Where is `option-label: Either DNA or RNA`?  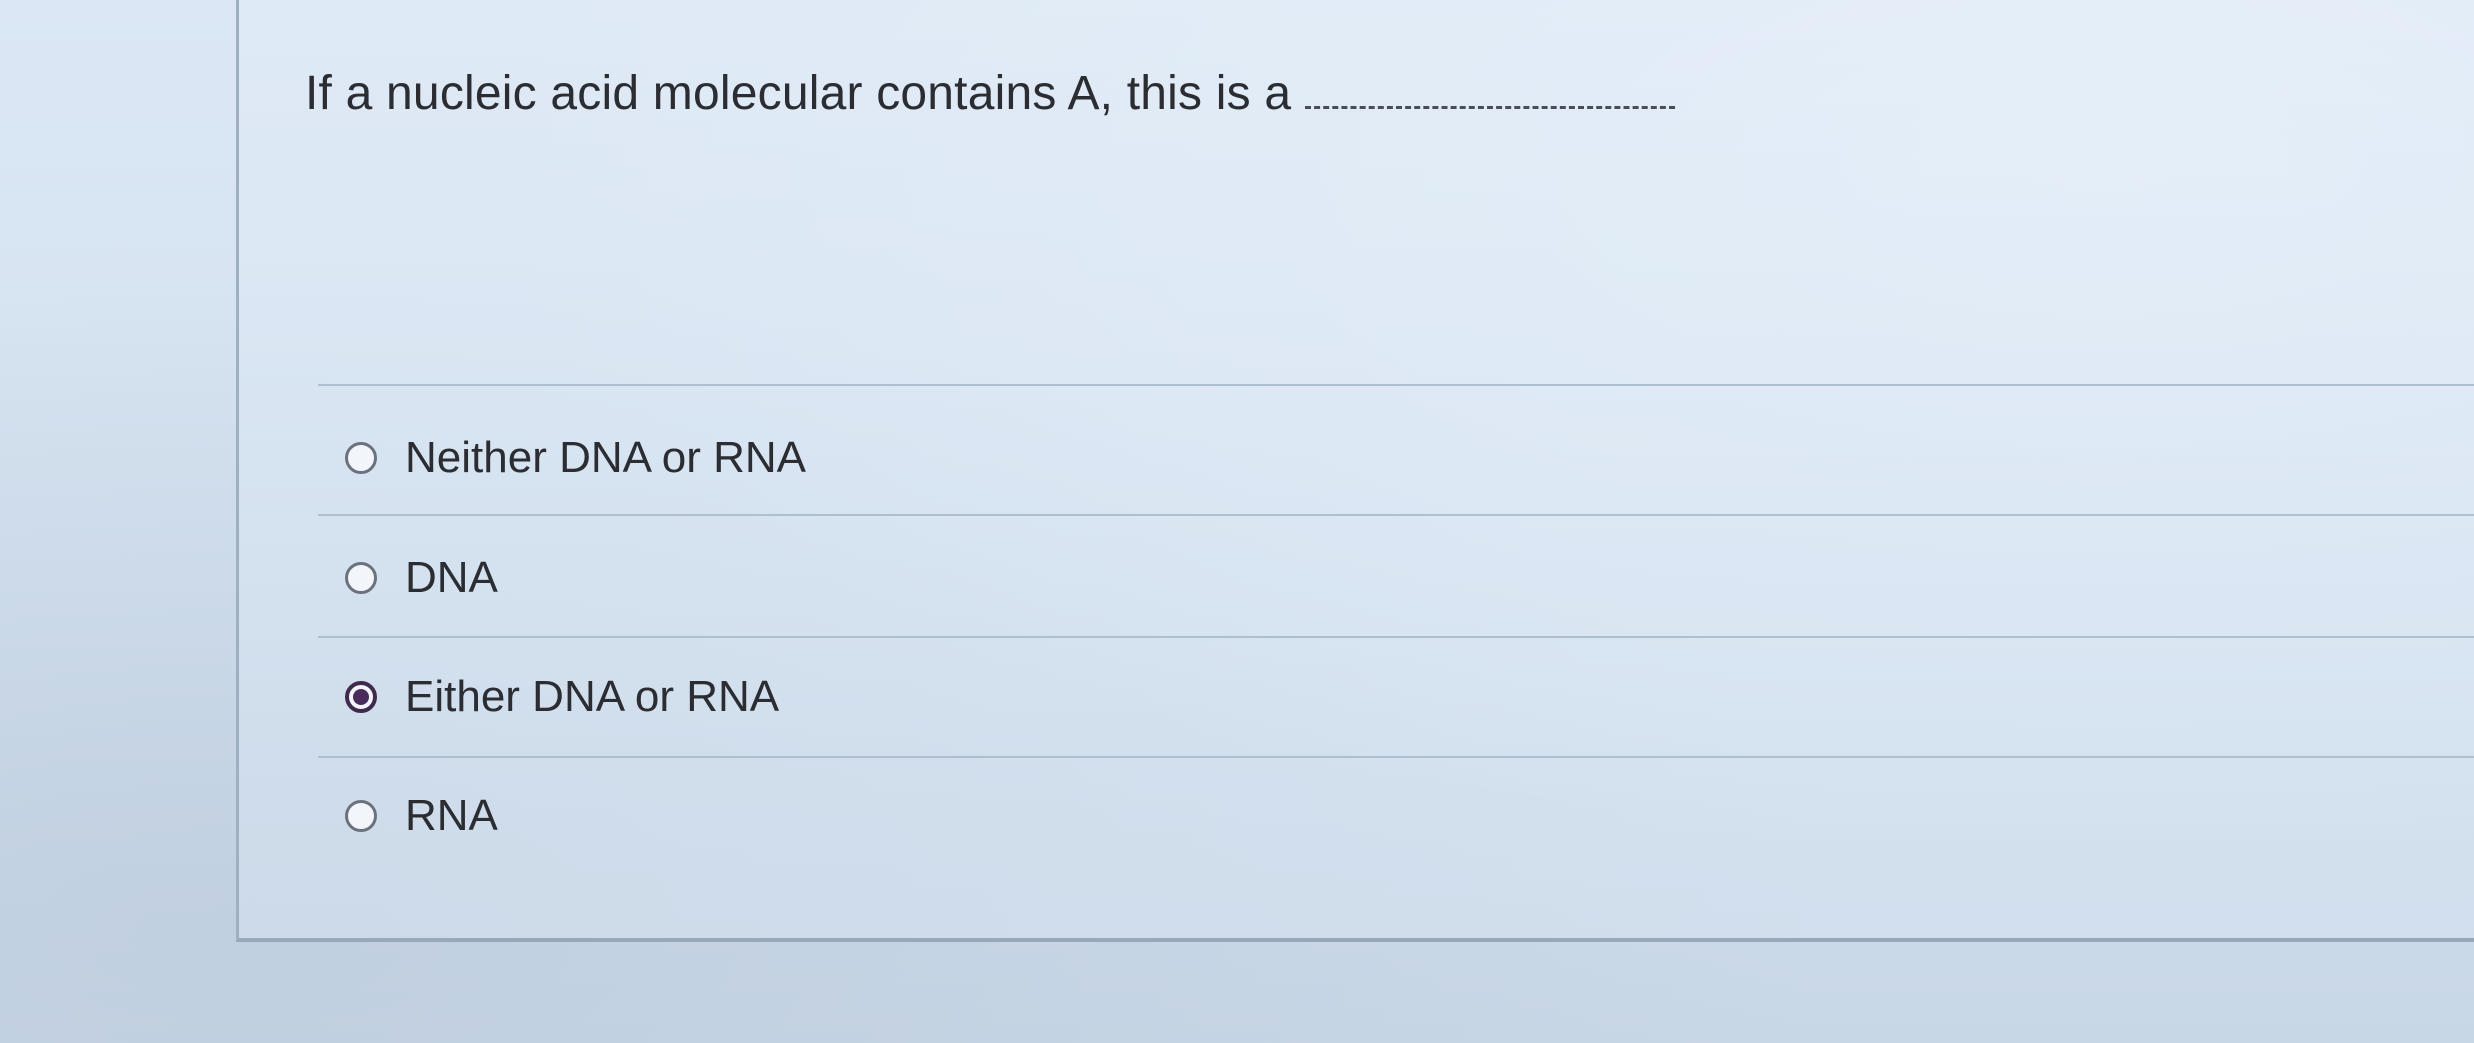
option-label: Either DNA or RNA is located at coordinates (592, 696).